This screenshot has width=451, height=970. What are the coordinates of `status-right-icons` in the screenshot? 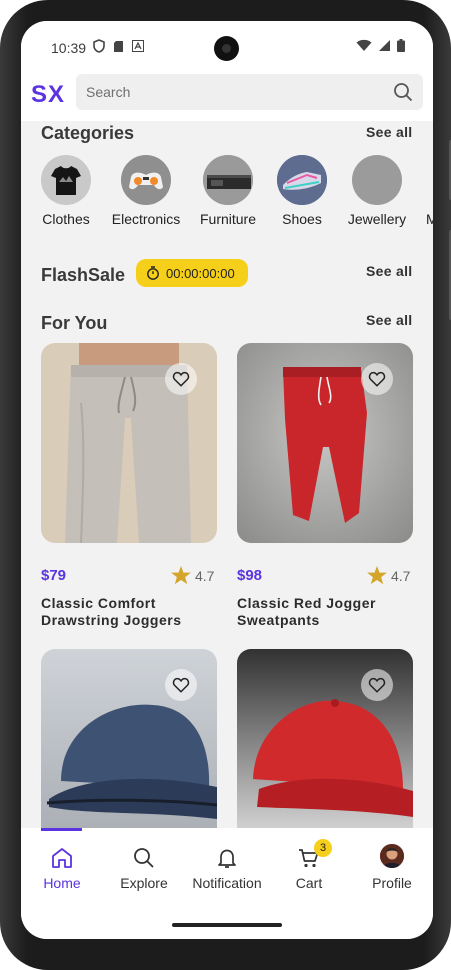 It's located at (380, 45).